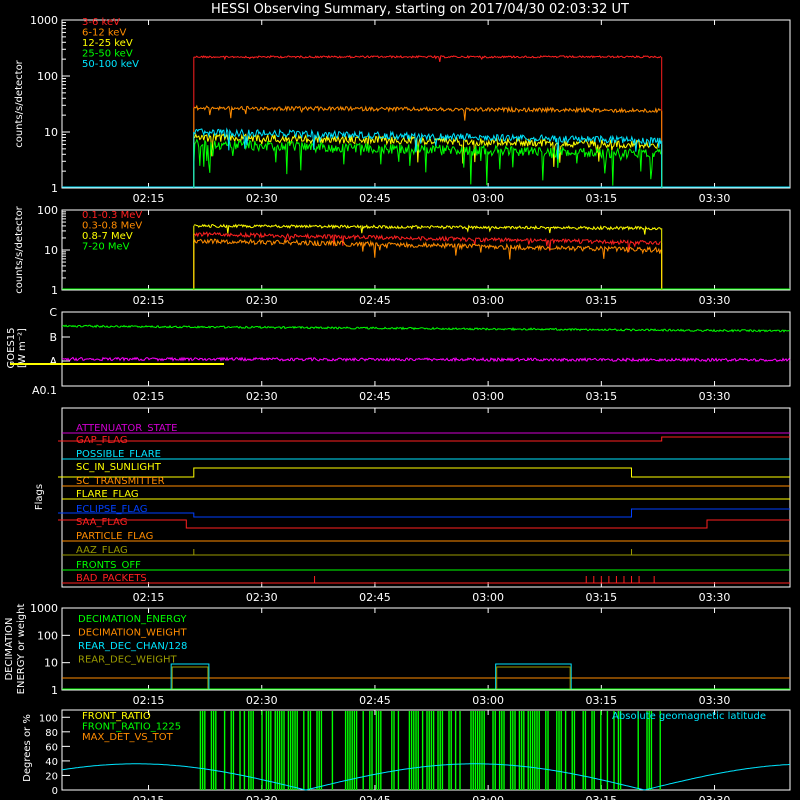  Describe the element at coordinates (104, 33) in the screenshot. I see `legend-entry: 6-12 keV` at that location.